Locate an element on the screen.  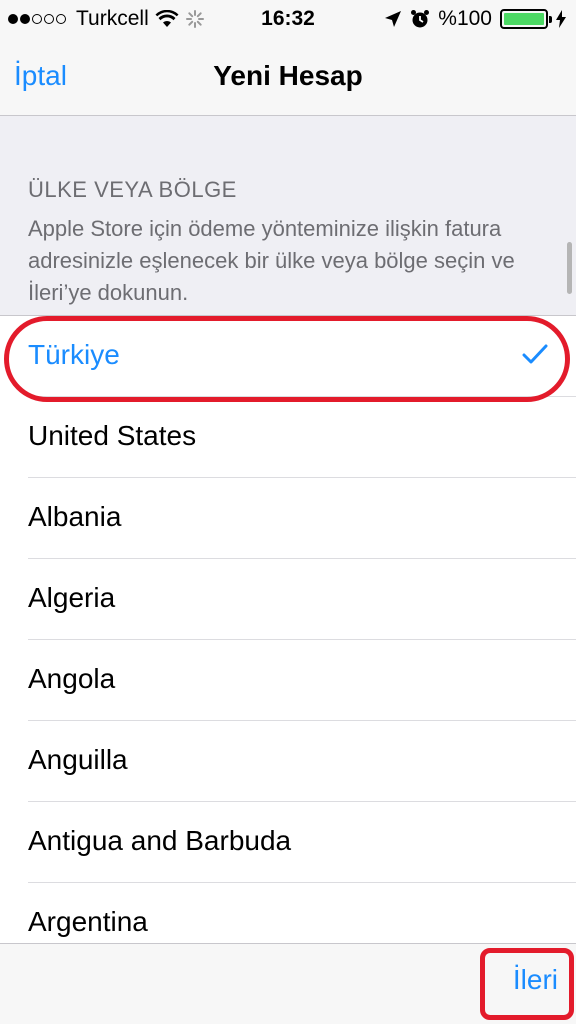
battery-percentage: %100 is located at coordinates (465, 18).